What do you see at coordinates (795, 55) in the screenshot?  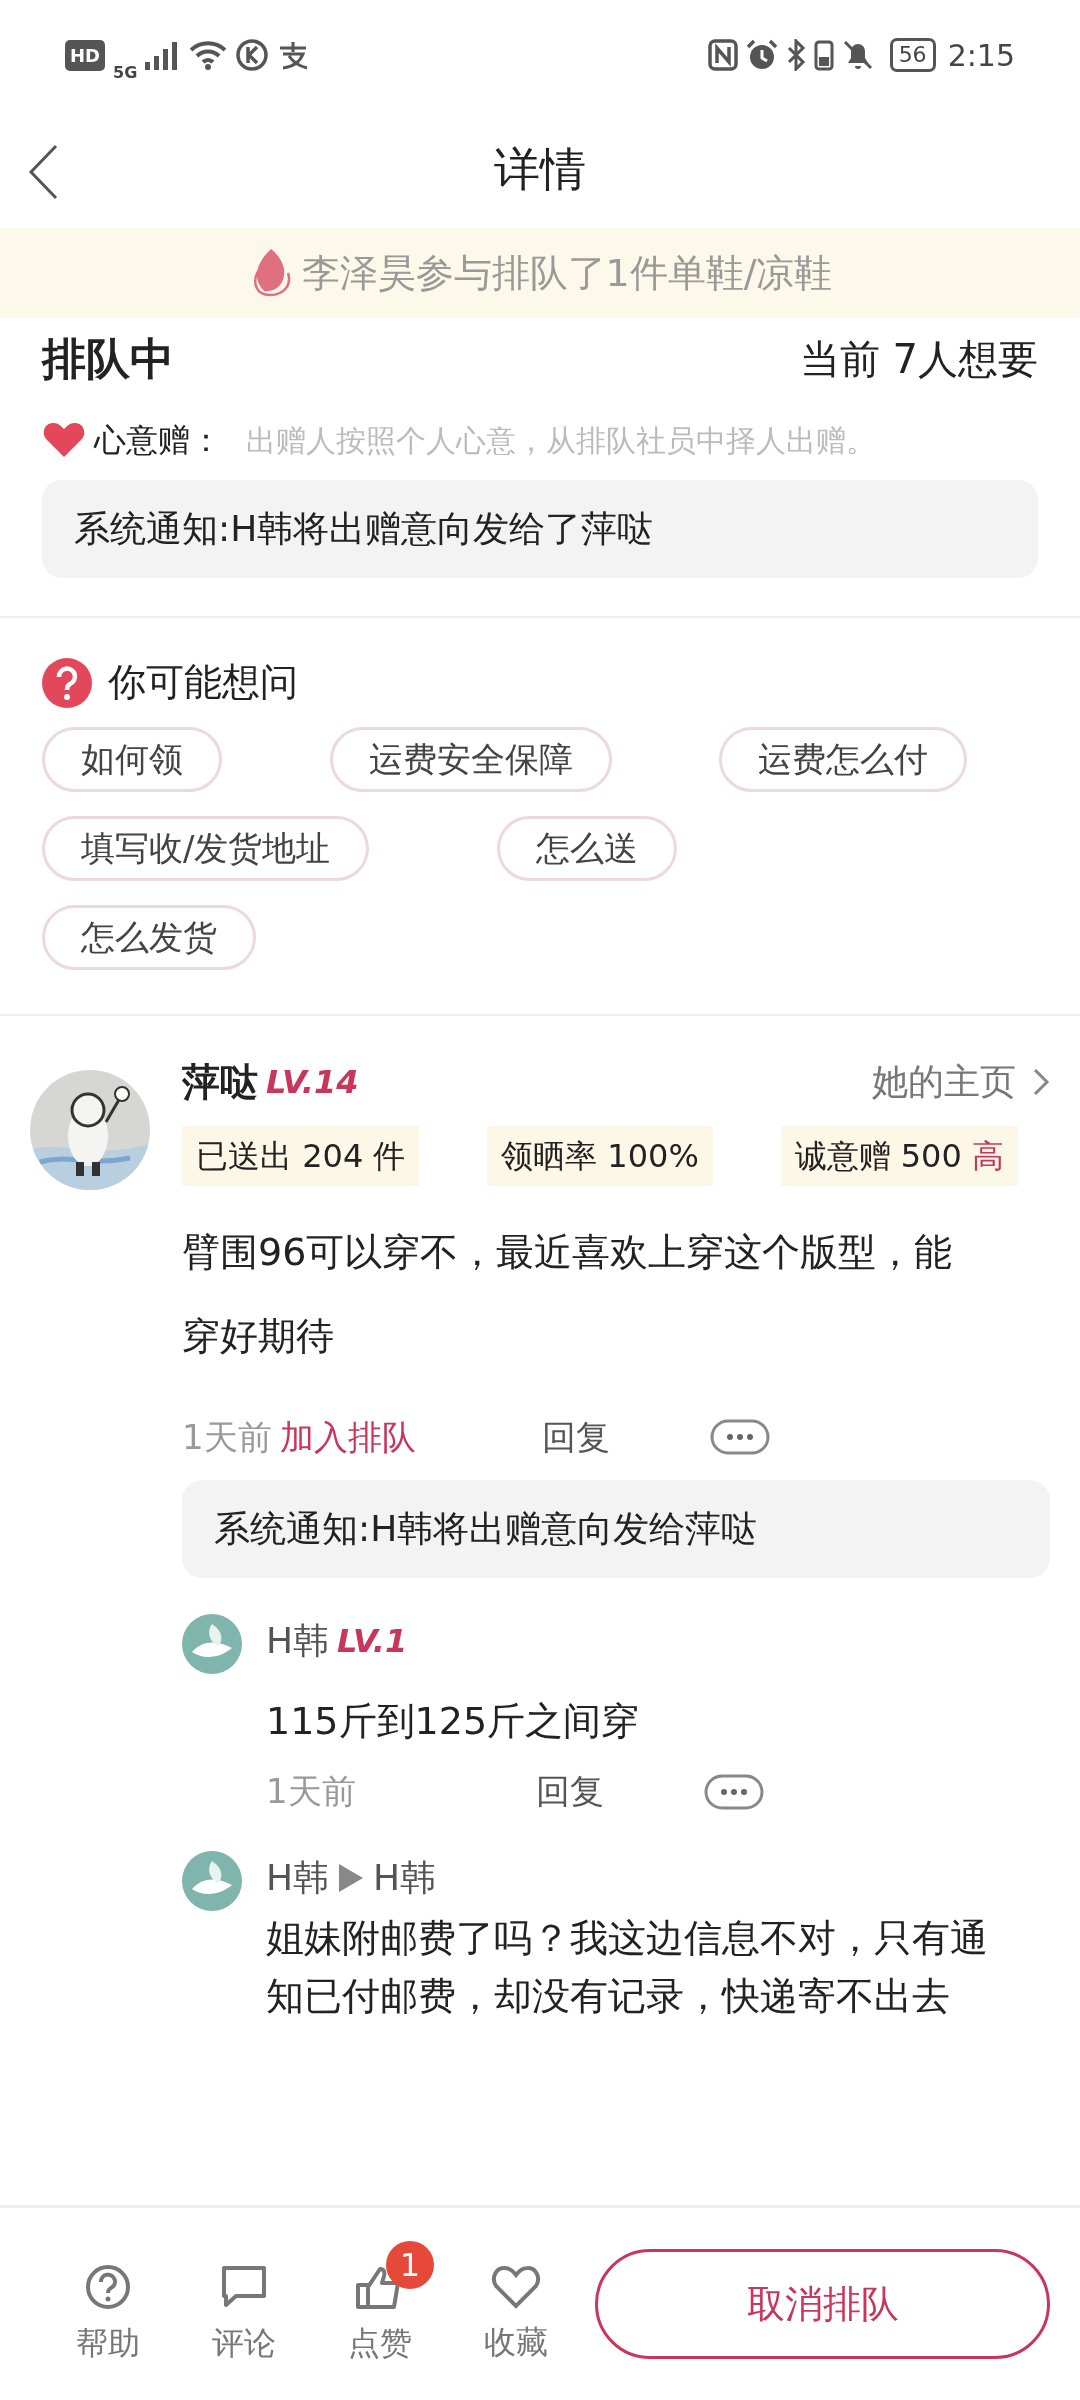 I see `bluetooth-icon` at bounding box center [795, 55].